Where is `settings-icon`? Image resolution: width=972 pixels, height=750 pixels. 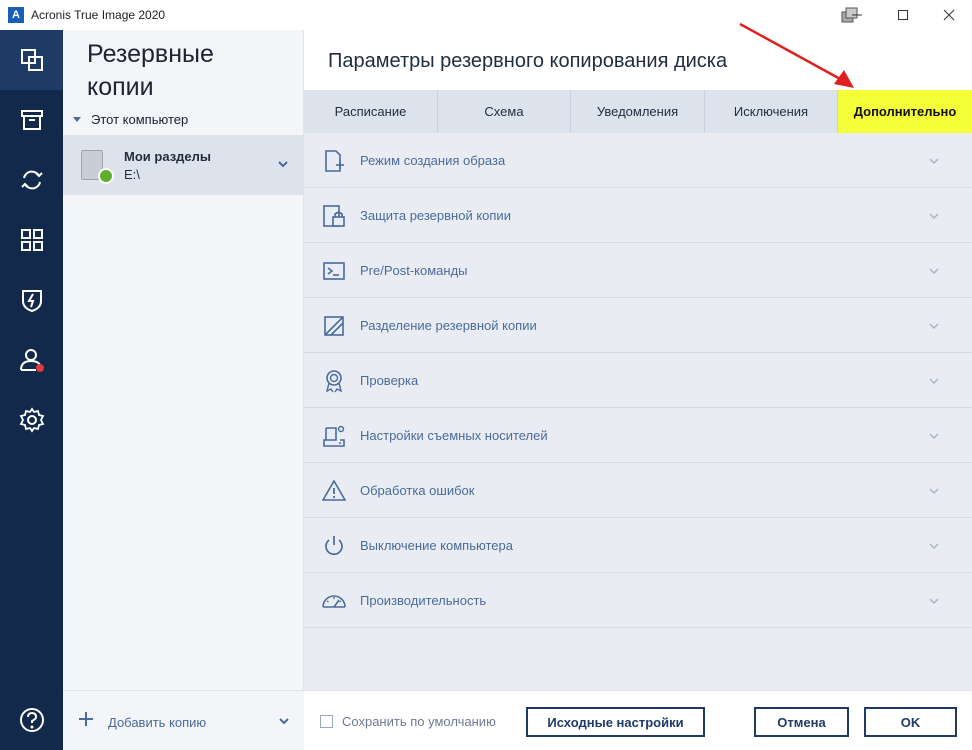 settings-icon is located at coordinates (31, 420).